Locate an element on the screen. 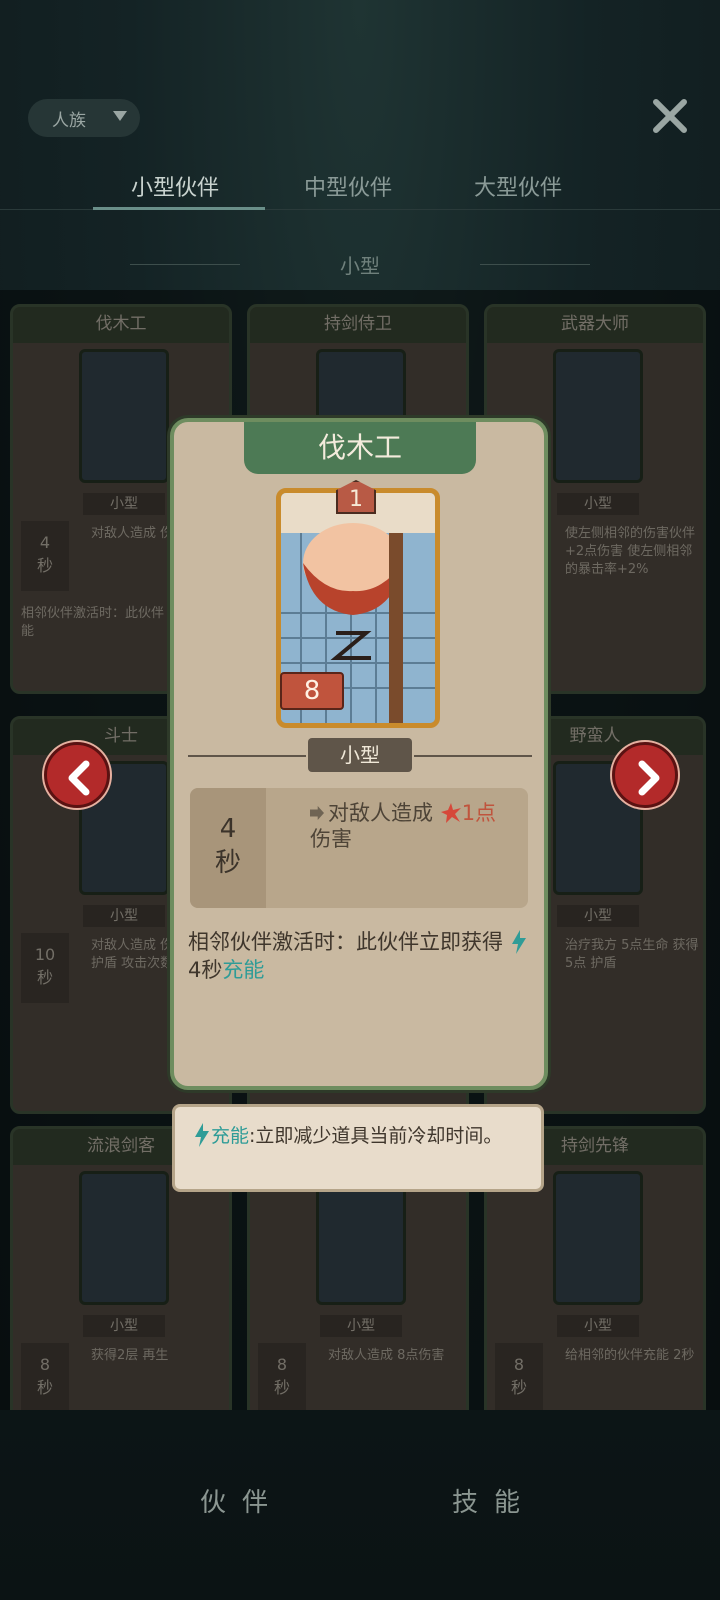  filter-icon is located at coordinates (120, 116).